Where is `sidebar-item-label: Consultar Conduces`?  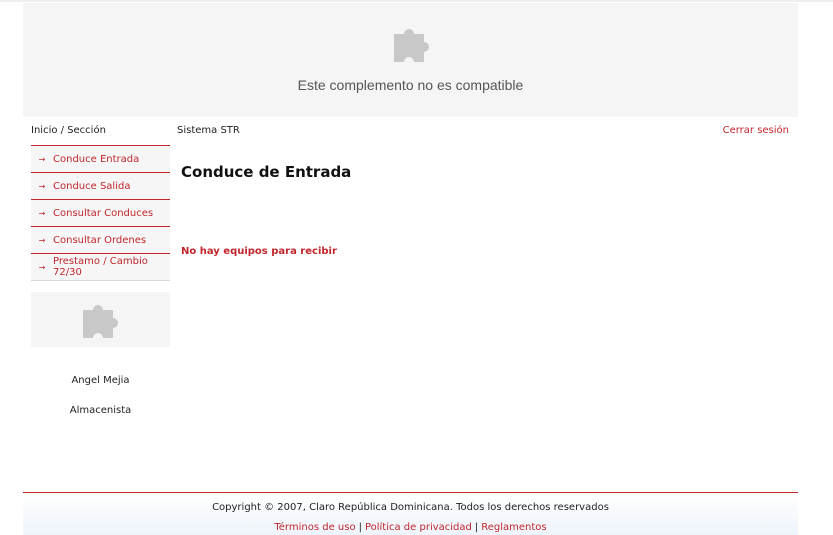
sidebar-item-label: Consultar Conduces is located at coordinates (103, 213).